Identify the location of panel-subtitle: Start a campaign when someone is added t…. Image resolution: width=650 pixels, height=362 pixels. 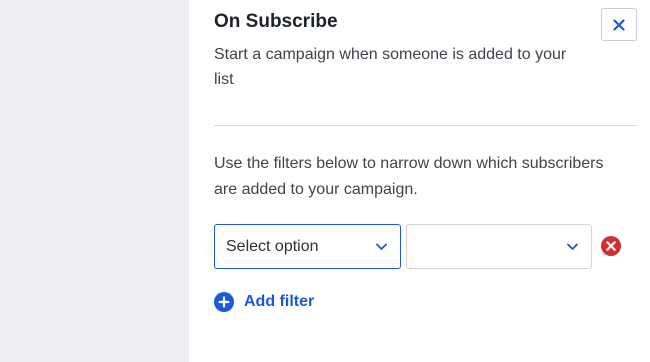
(390, 67).